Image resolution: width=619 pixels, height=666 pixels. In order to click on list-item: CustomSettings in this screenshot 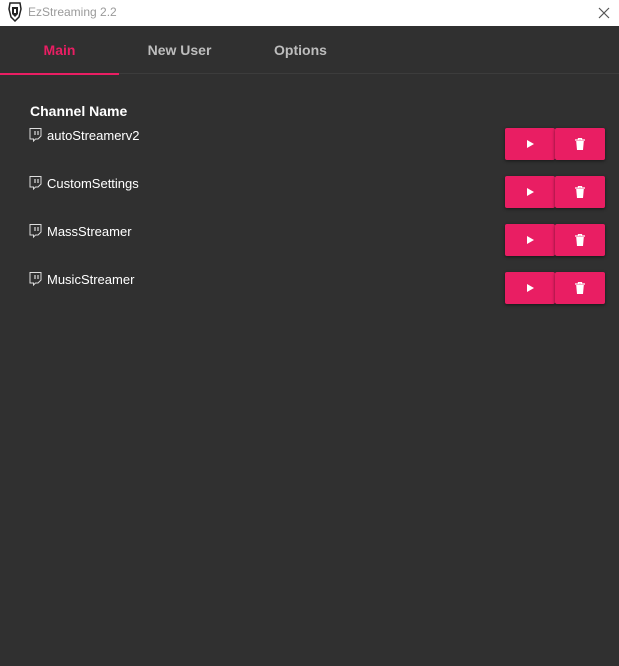, I will do `click(309, 200)`.